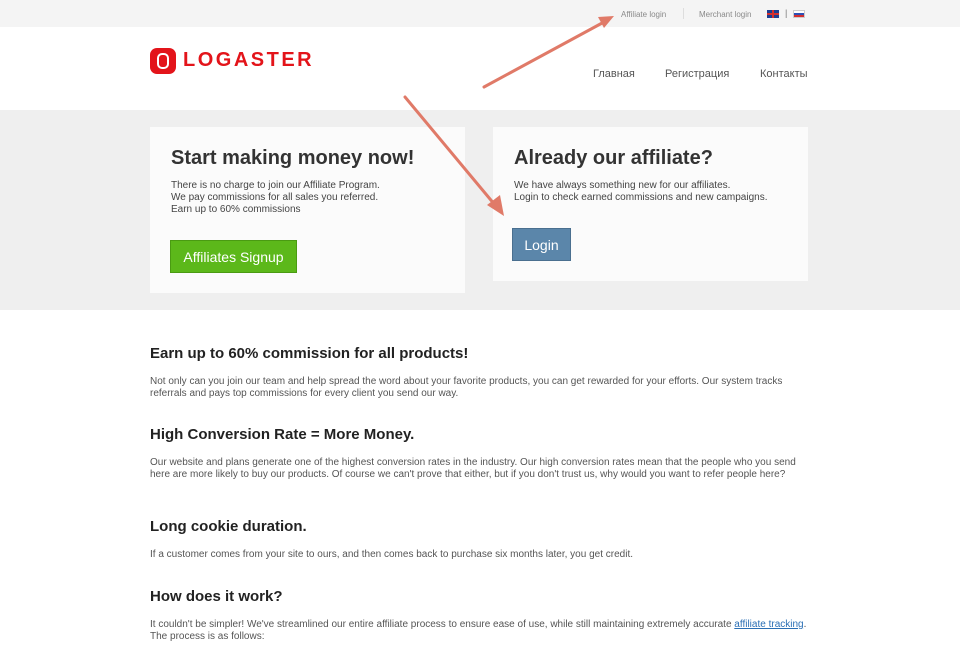  Describe the element at coordinates (725, 14) in the screenshot. I see `merchant-login-link: Merchant login` at that location.